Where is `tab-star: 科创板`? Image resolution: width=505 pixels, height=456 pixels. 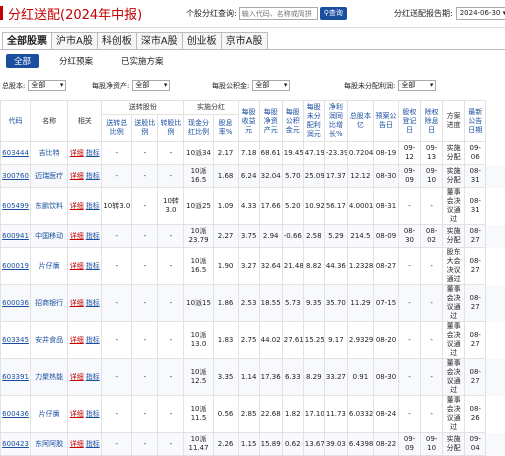 tab-star: 科创板 is located at coordinates (116, 41).